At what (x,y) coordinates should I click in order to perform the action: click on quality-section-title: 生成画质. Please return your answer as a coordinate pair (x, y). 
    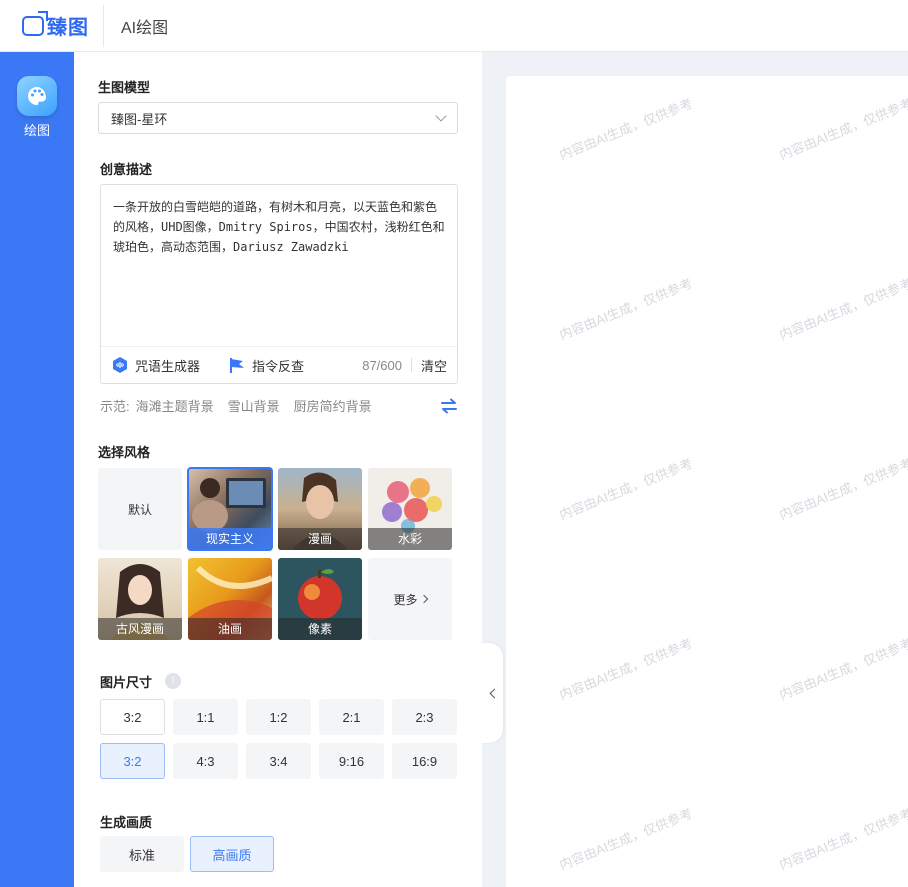
    Looking at the image, I should click on (126, 822).